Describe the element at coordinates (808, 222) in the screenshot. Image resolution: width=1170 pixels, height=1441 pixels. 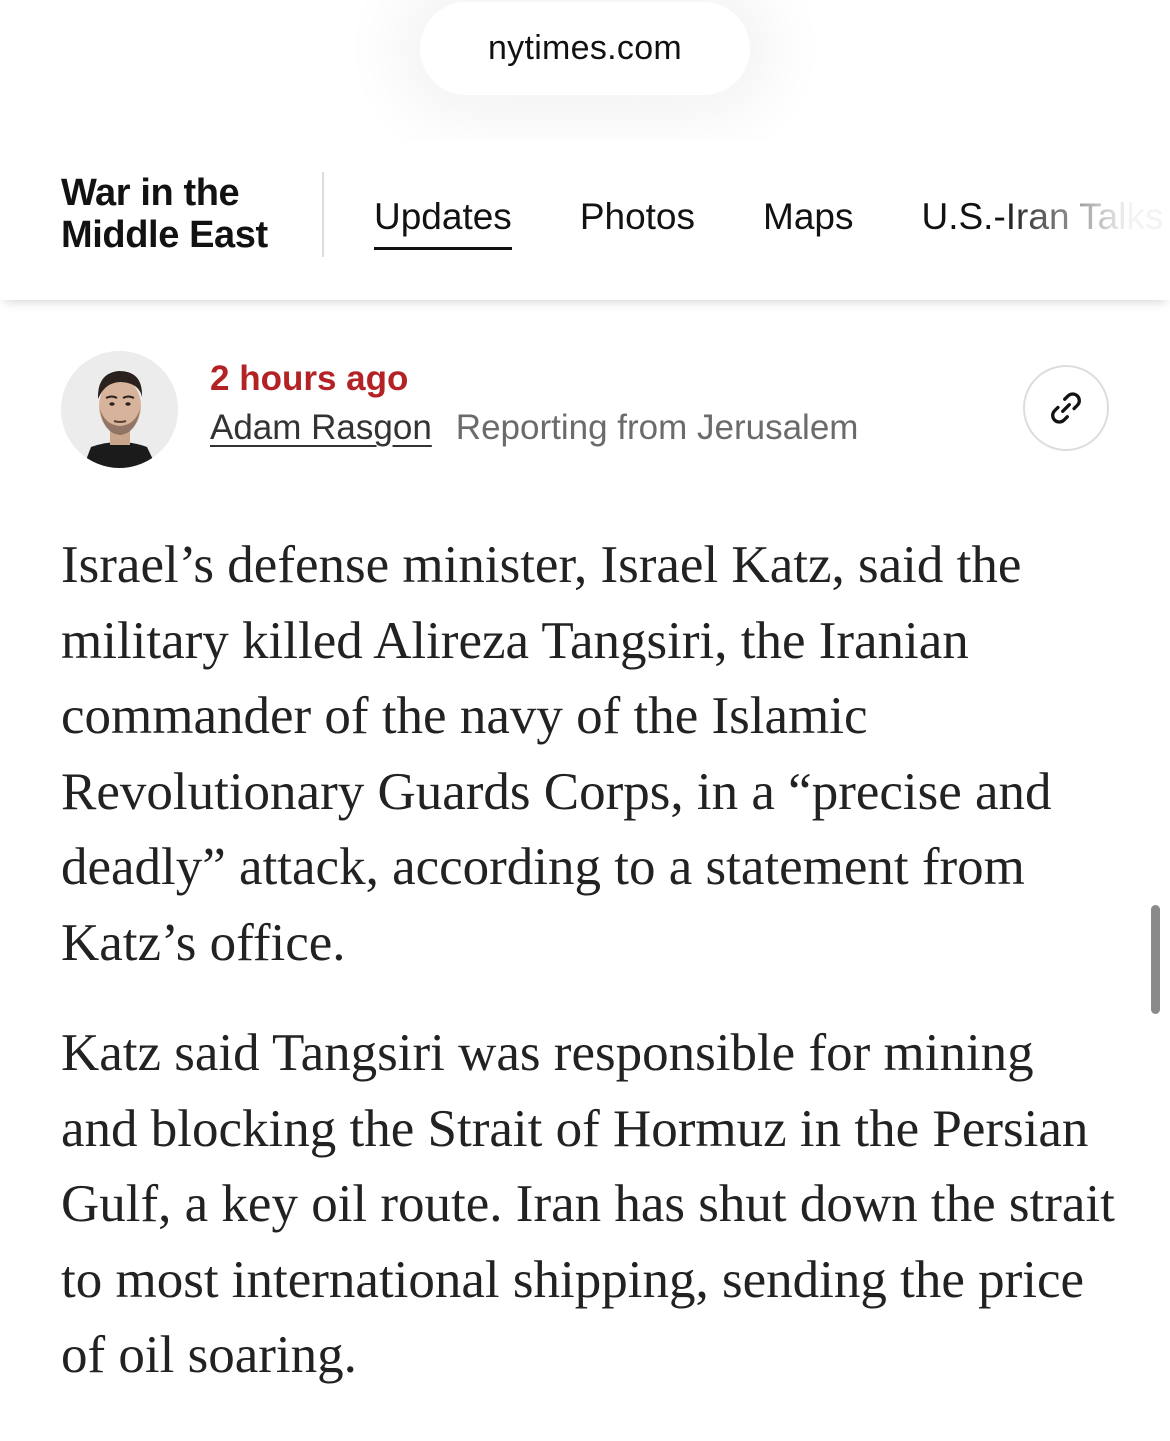
I see `tab-maps: Maps` at that location.